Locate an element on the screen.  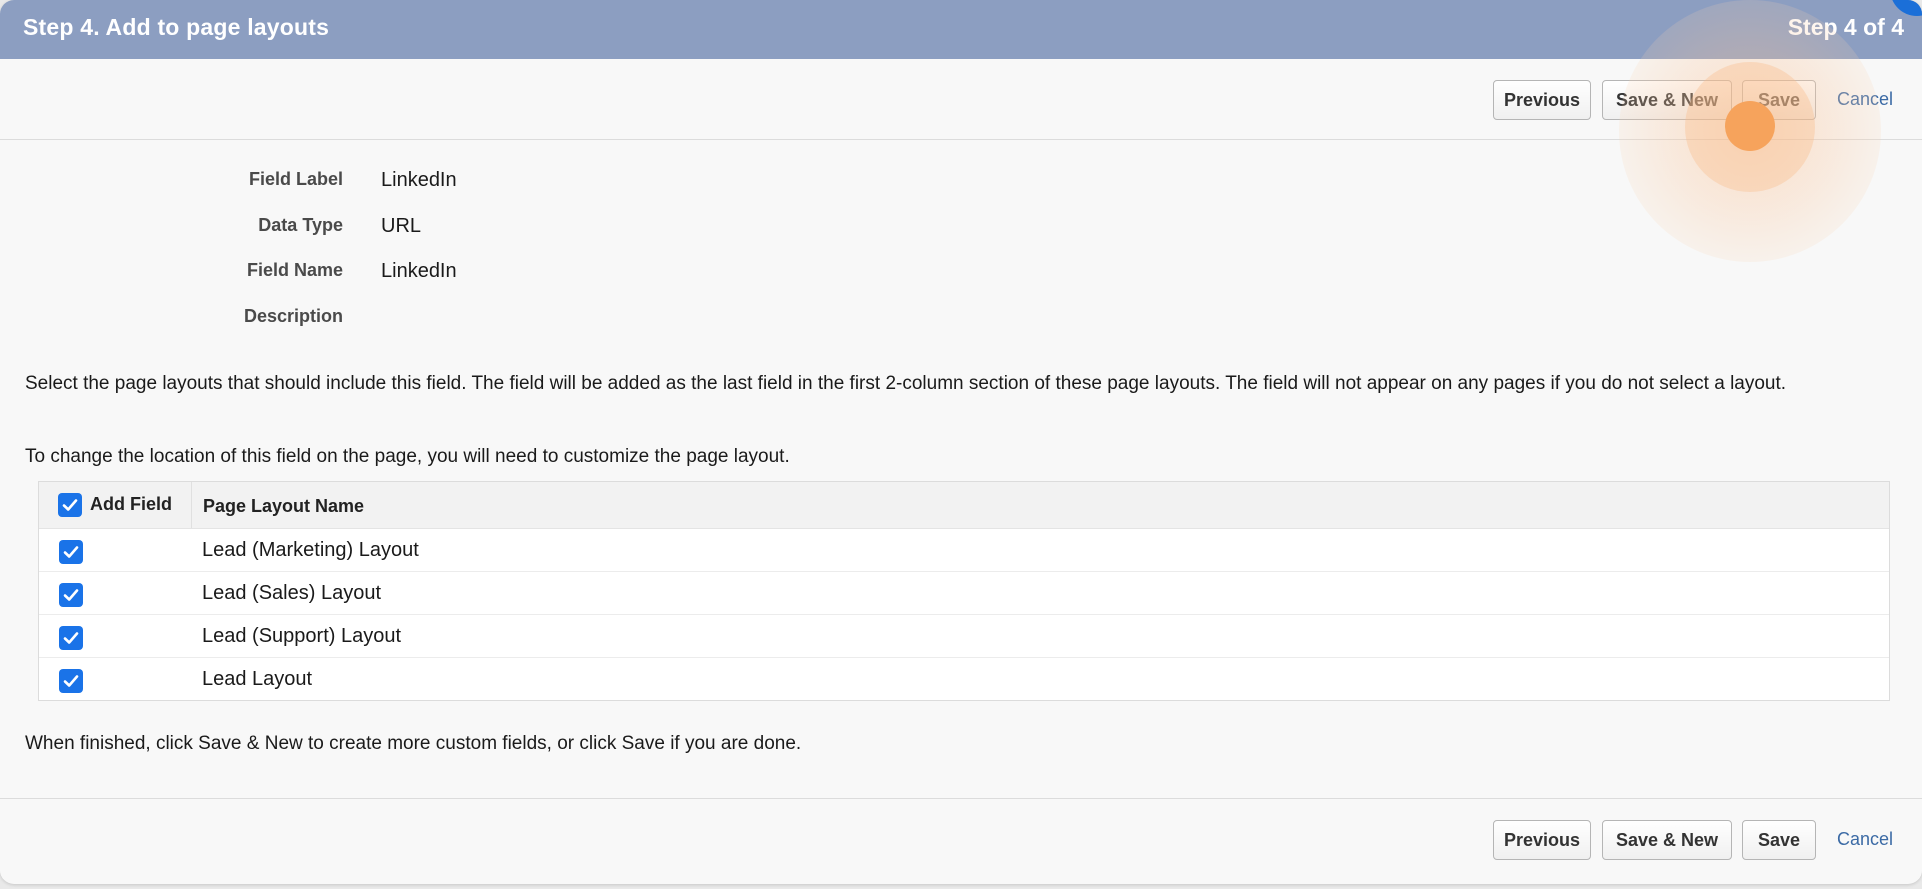
table-row: Lead Layout is located at coordinates (964, 679).